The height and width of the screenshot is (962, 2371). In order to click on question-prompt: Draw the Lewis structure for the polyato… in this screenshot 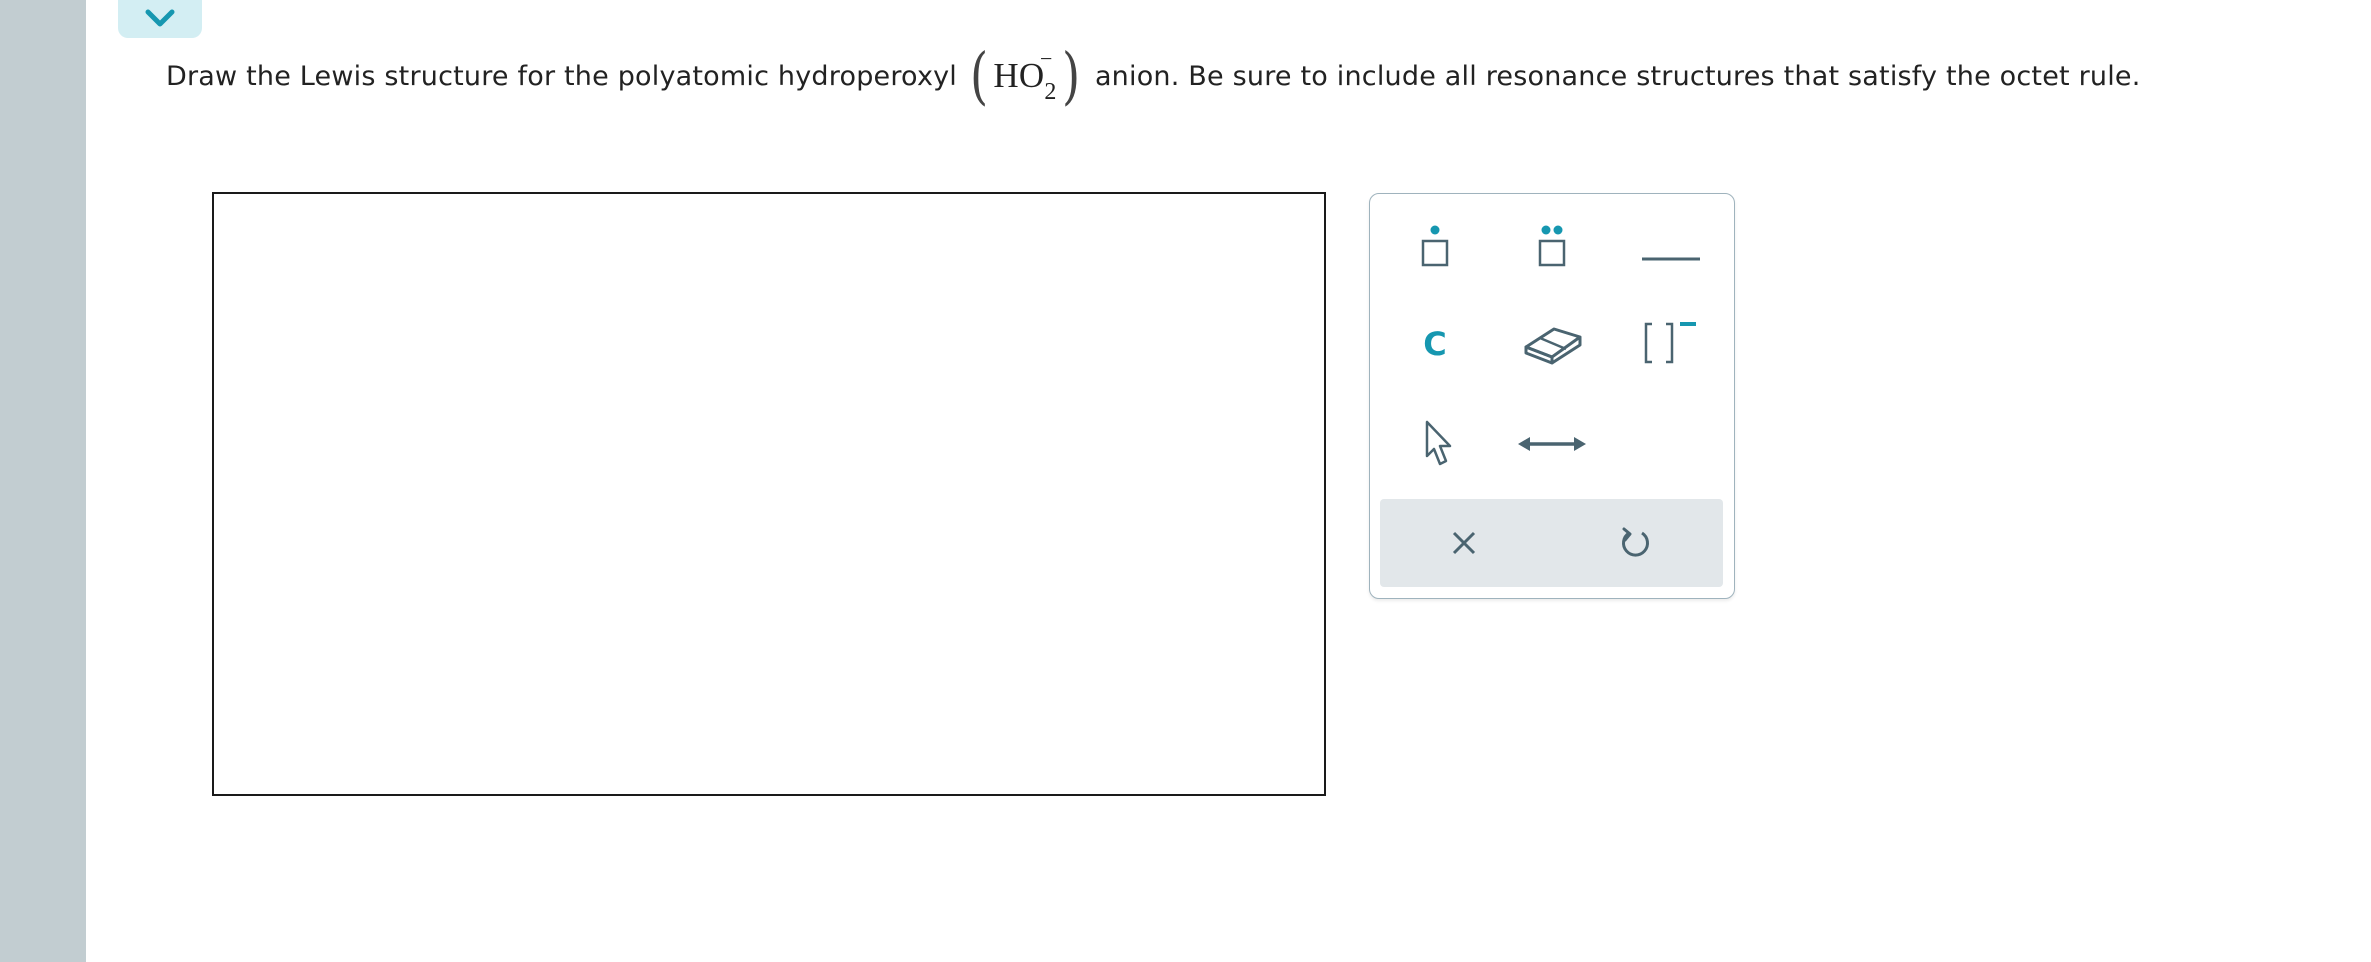, I will do `click(1153, 76)`.